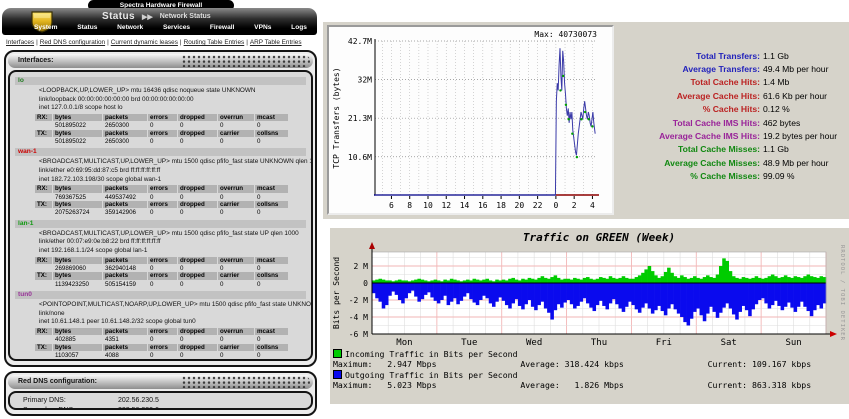 The image size is (849, 419). Describe the element at coordinates (222, 27) in the screenshot. I see `menu-item-firewall: Firewall` at that location.